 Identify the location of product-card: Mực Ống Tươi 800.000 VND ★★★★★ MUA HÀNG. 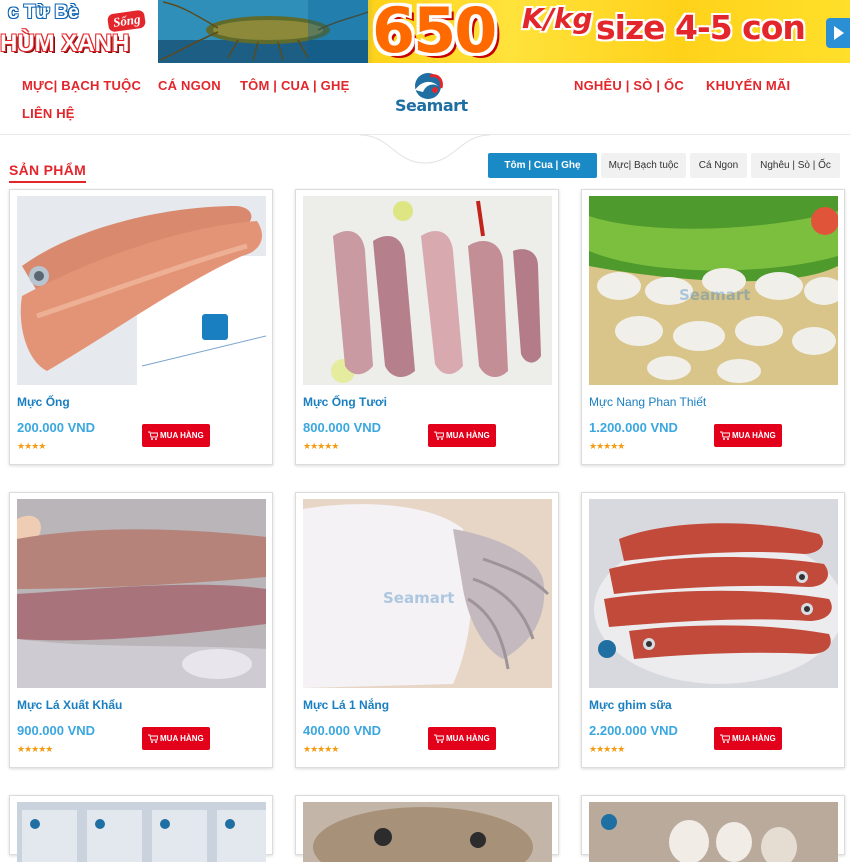
(427, 327).